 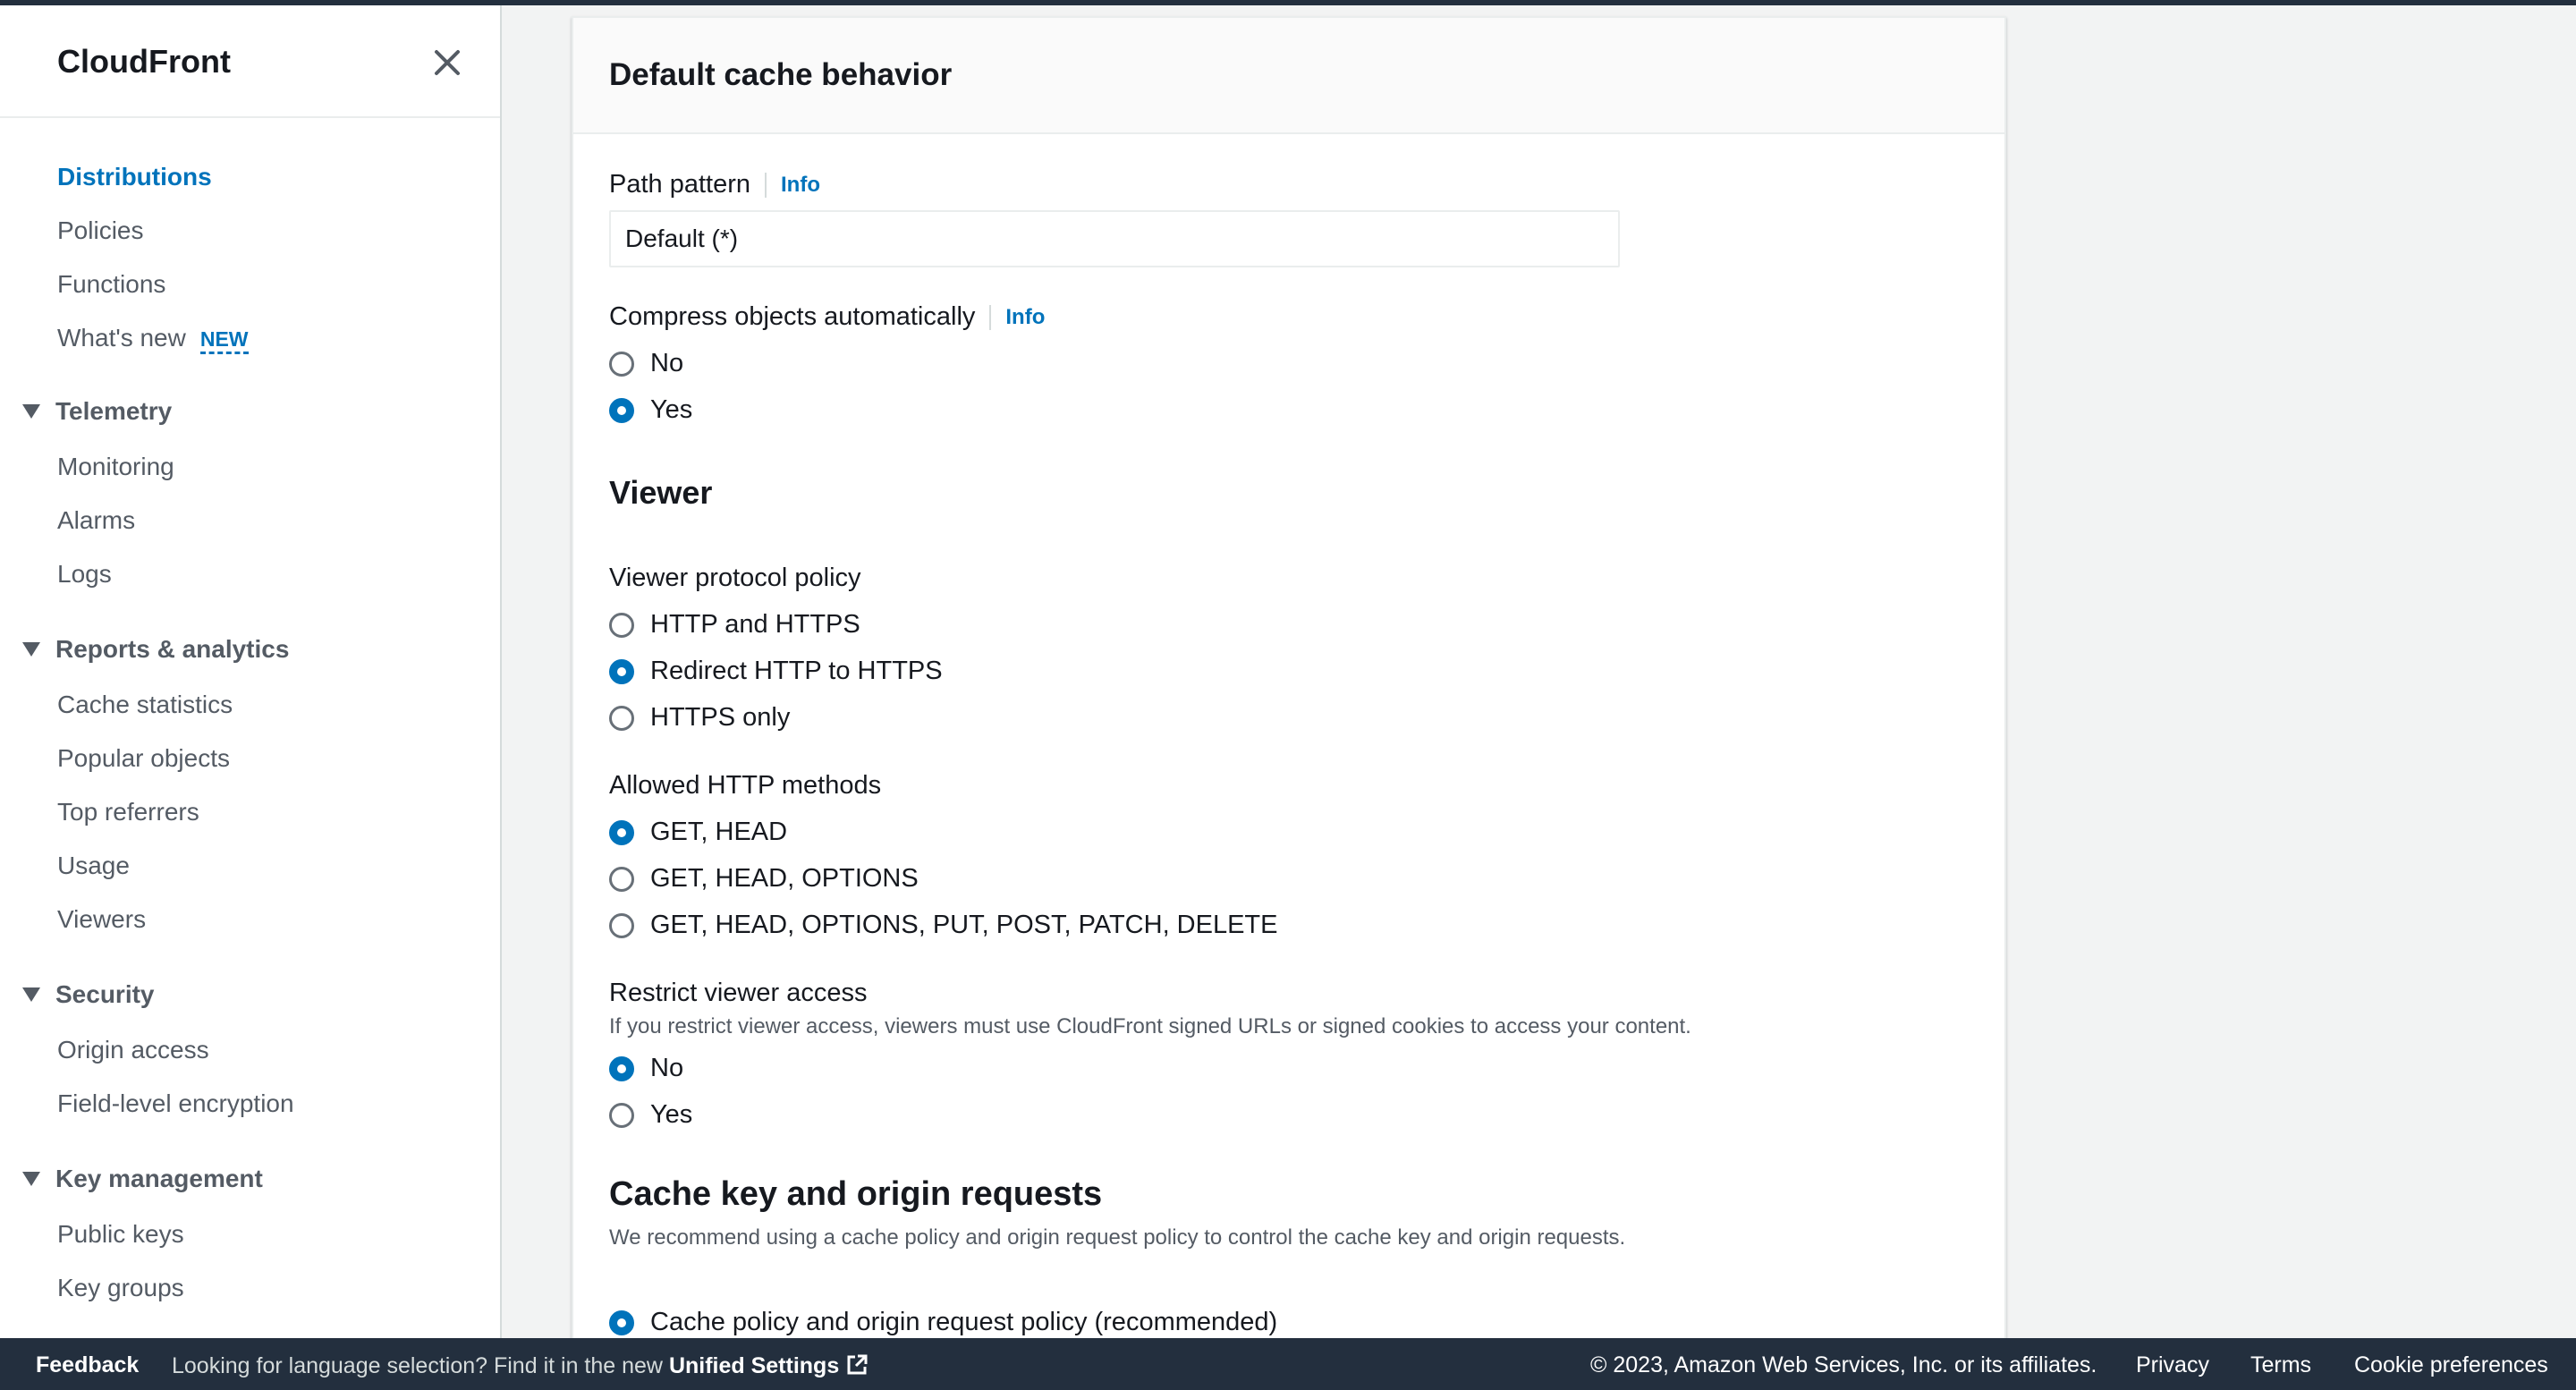 I want to click on nav-item-functions: Functions, so click(x=111, y=284).